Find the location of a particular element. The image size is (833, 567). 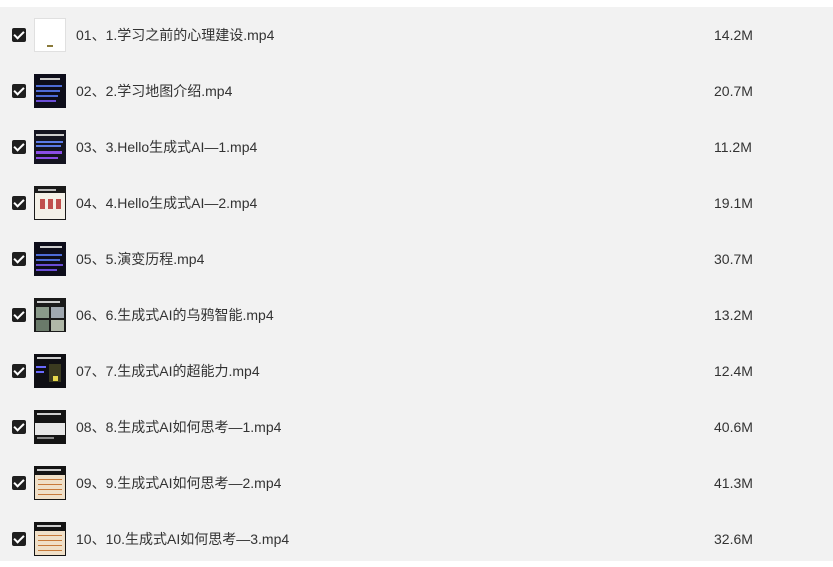

file-row: 03、3.Hello生成式AI—1.mp4 11.2M is located at coordinates (416, 147).